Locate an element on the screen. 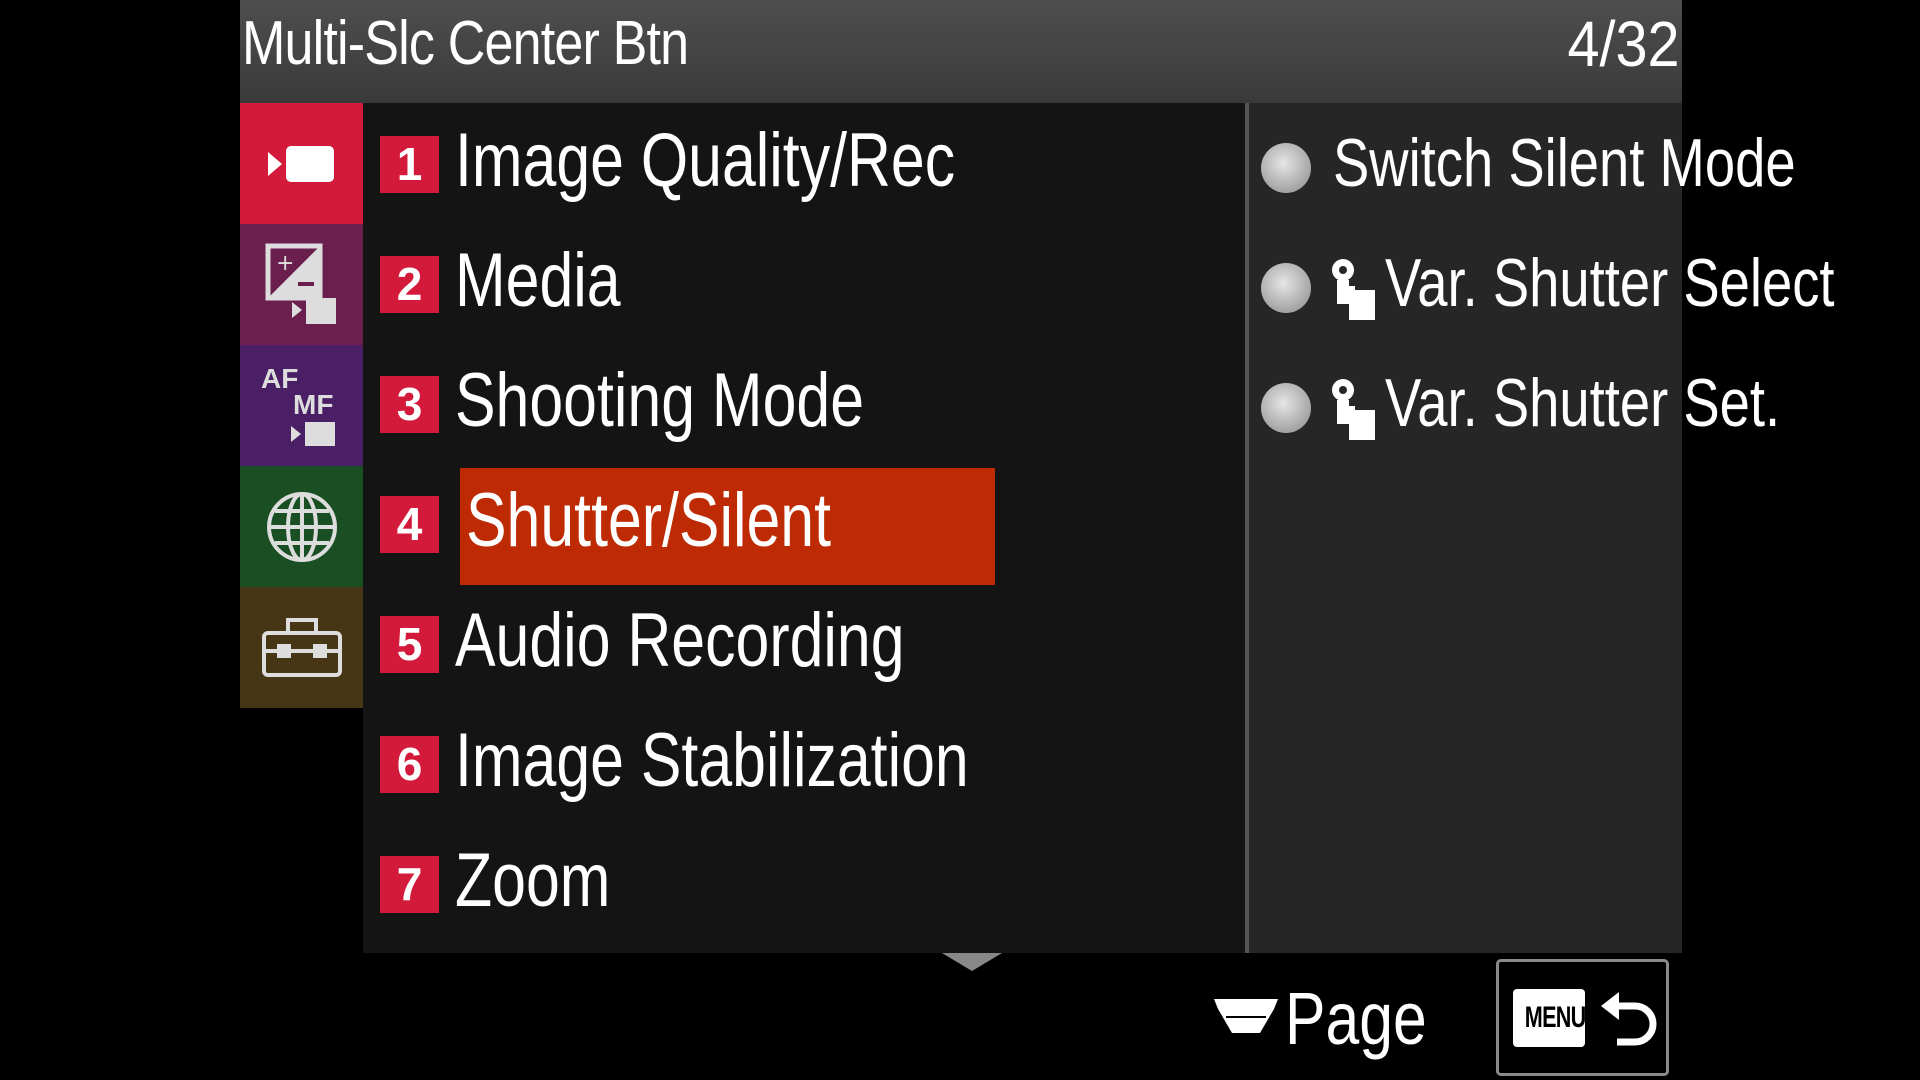 This screenshot has height=1080, width=1920. globe-icon is located at coordinates (302, 527).